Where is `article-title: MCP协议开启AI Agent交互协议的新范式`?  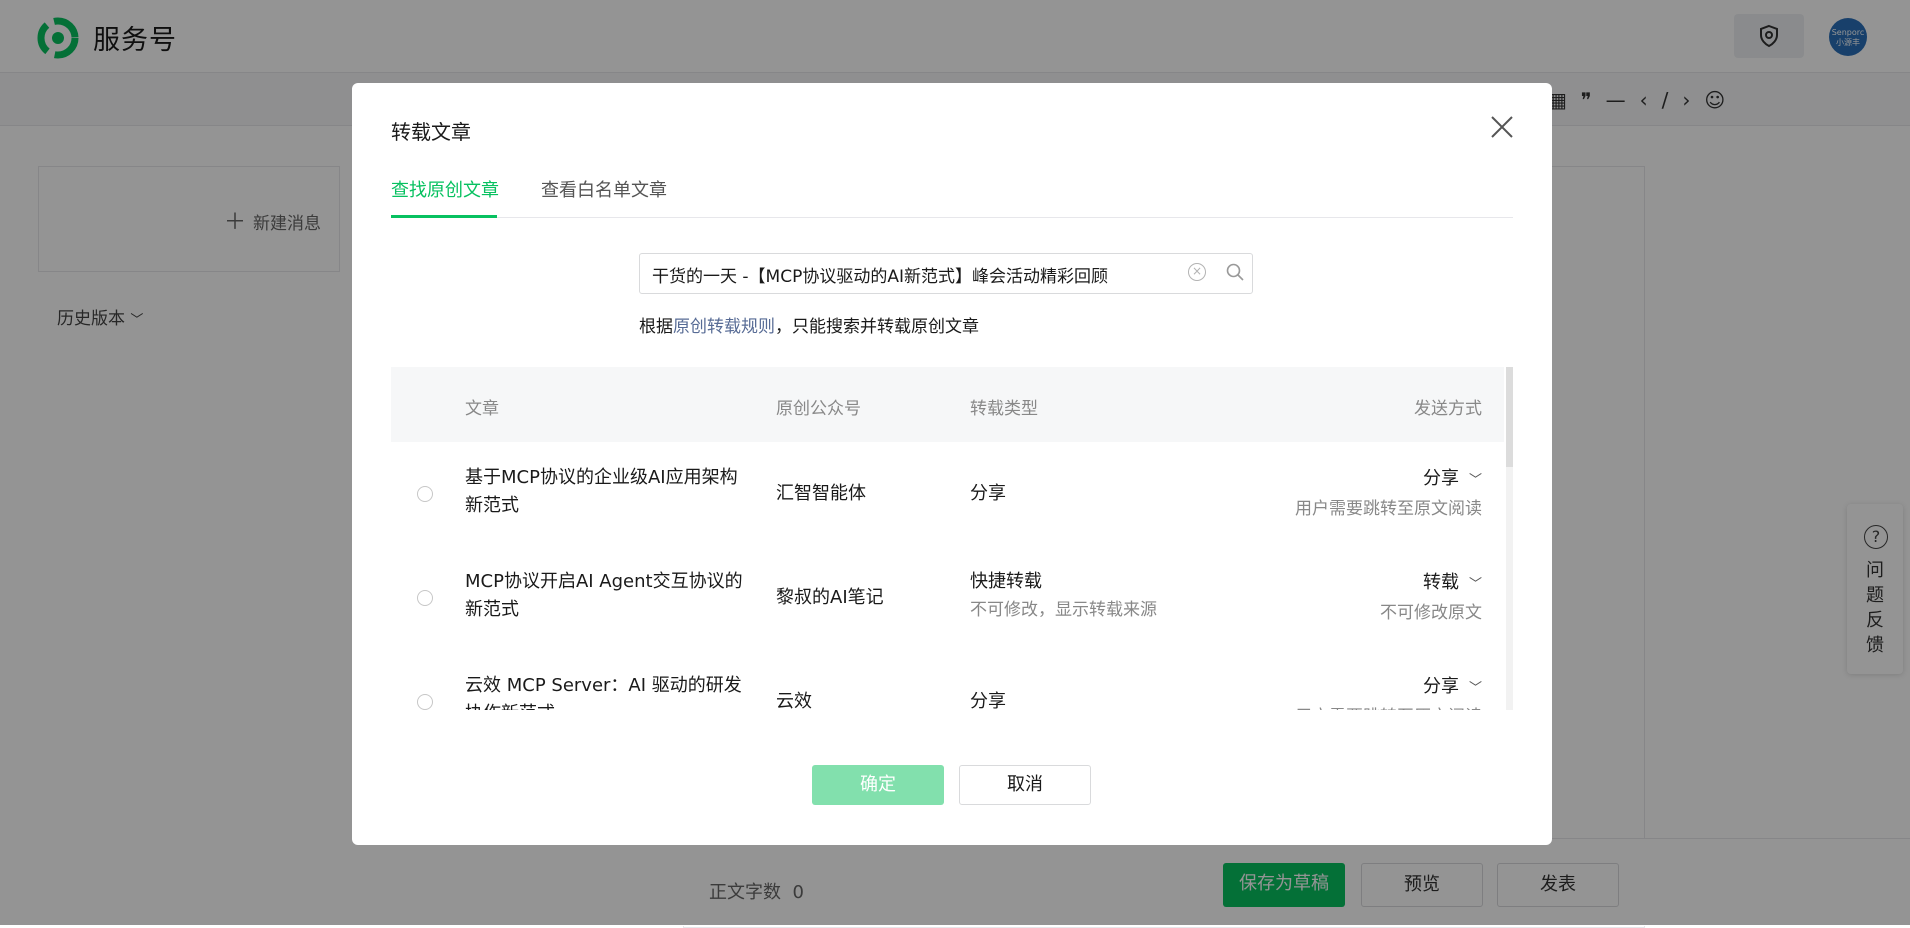 article-title: MCP协议开启AI Agent交互协议的新范式 is located at coordinates (604, 595).